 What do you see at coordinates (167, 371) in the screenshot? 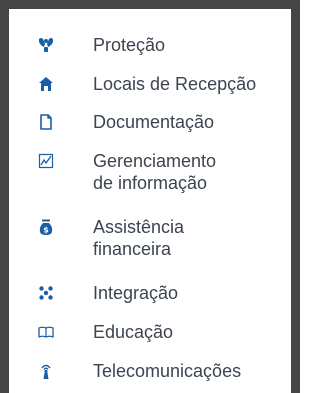
I see `menu-item-label: Telecomunicações` at bounding box center [167, 371].